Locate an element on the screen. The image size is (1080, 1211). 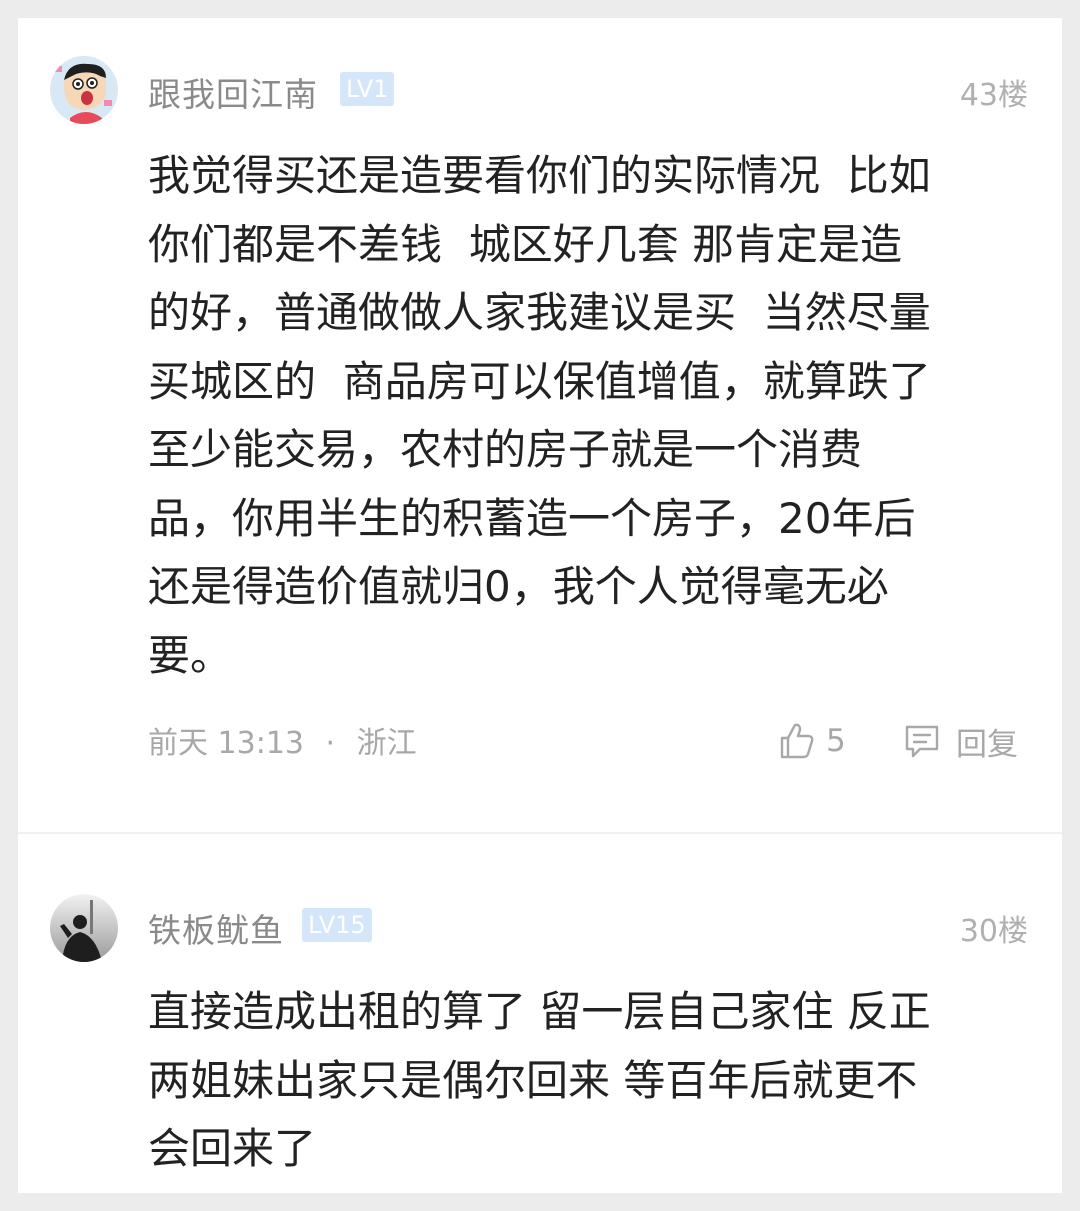
comment-location: 浙江 is located at coordinates (386, 743).